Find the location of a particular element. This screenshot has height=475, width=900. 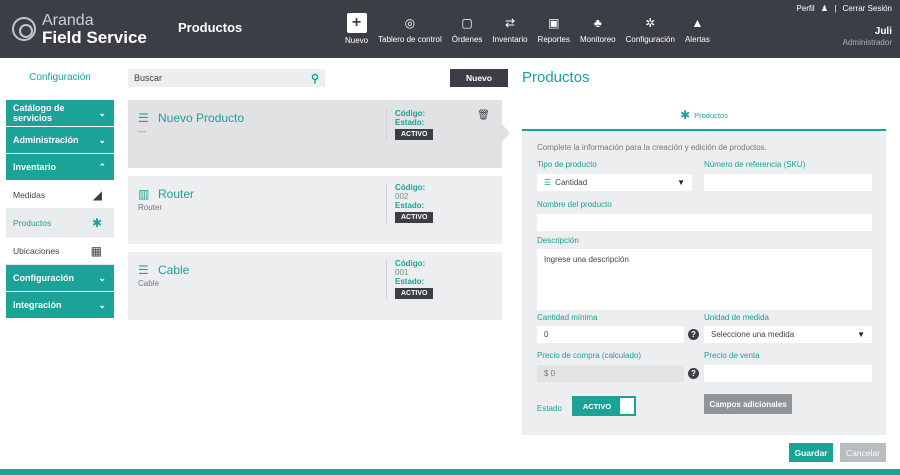

tab-products: ✱ Productos is located at coordinates (704, 116).